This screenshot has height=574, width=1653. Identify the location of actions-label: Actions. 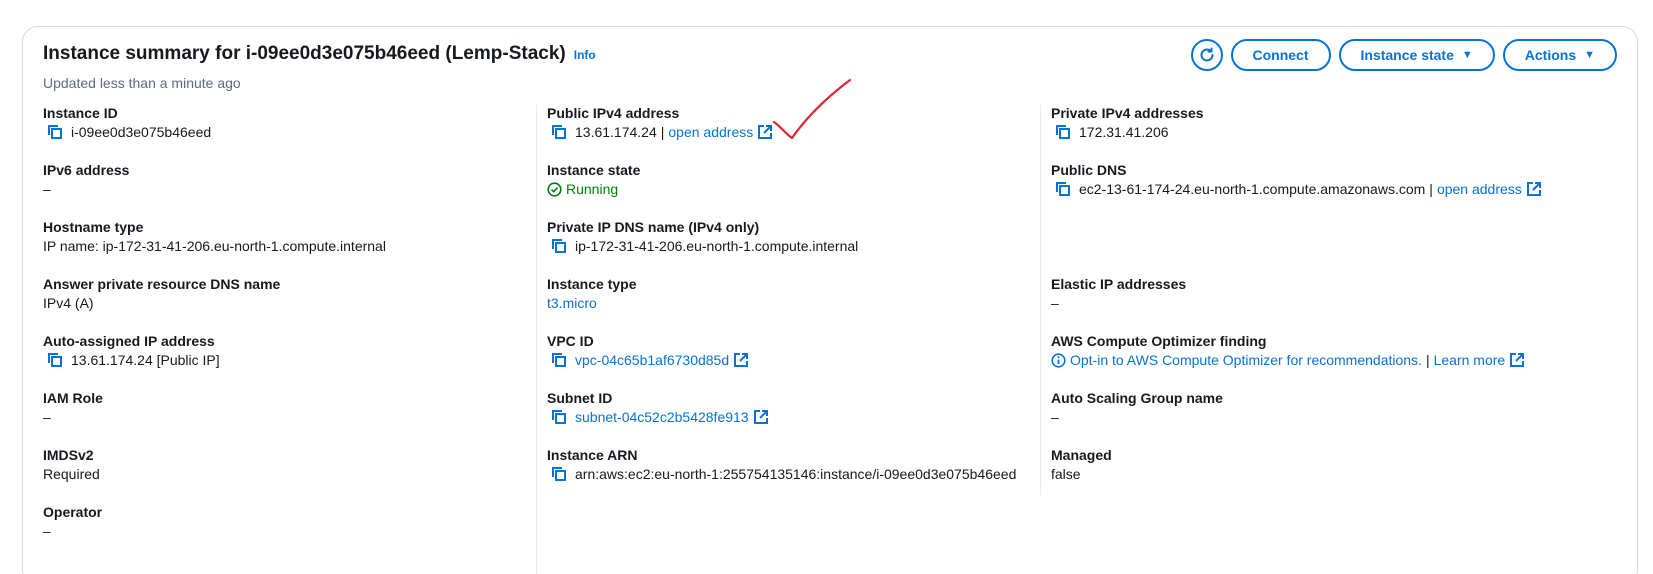
(1550, 55).